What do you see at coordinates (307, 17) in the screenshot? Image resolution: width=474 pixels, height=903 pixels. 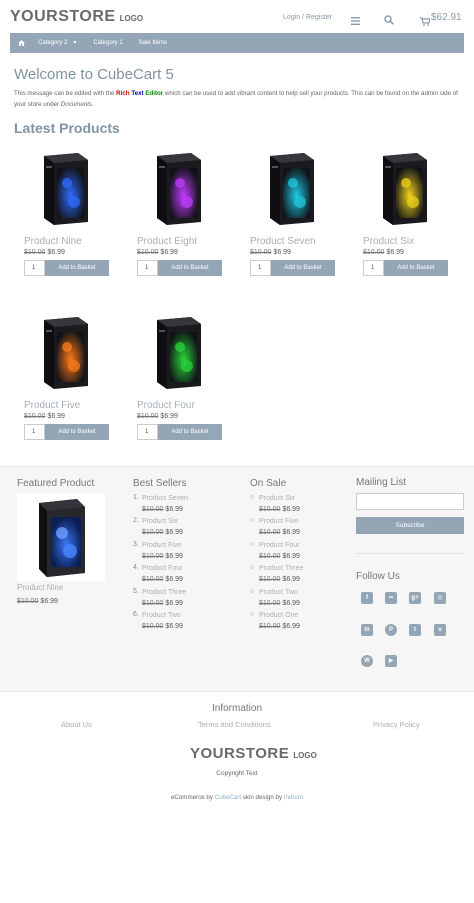 I see `login-register-link: Login / Register` at bounding box center [307, 17].